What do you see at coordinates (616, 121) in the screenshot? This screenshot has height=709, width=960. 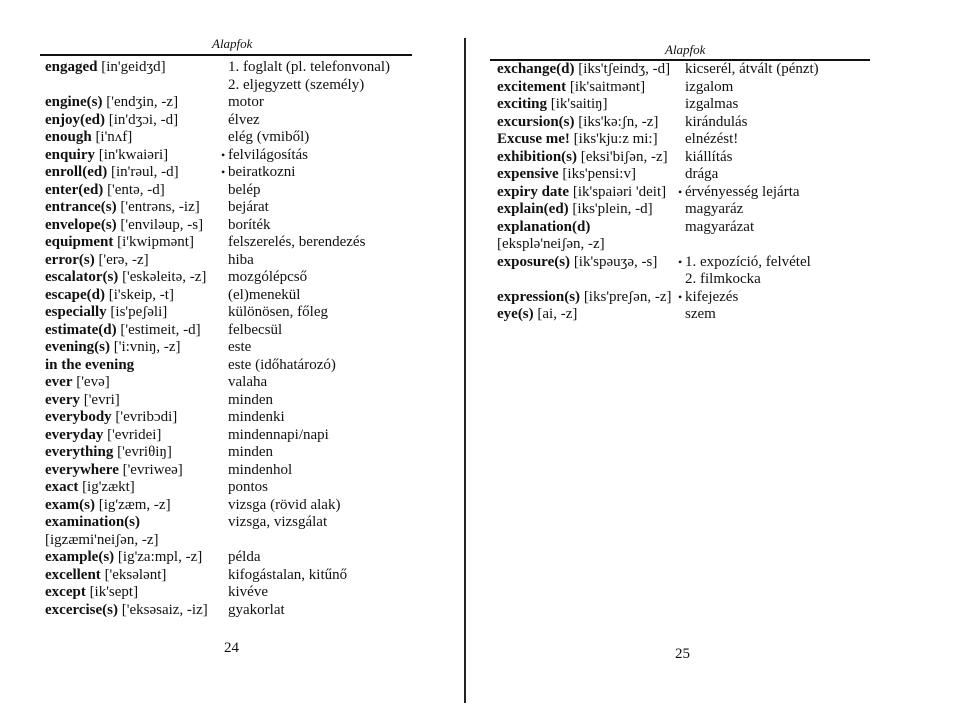 I see `entry-pronunciation: [iks'kə:ʃn, -z]` at bounding box center [616, 121].